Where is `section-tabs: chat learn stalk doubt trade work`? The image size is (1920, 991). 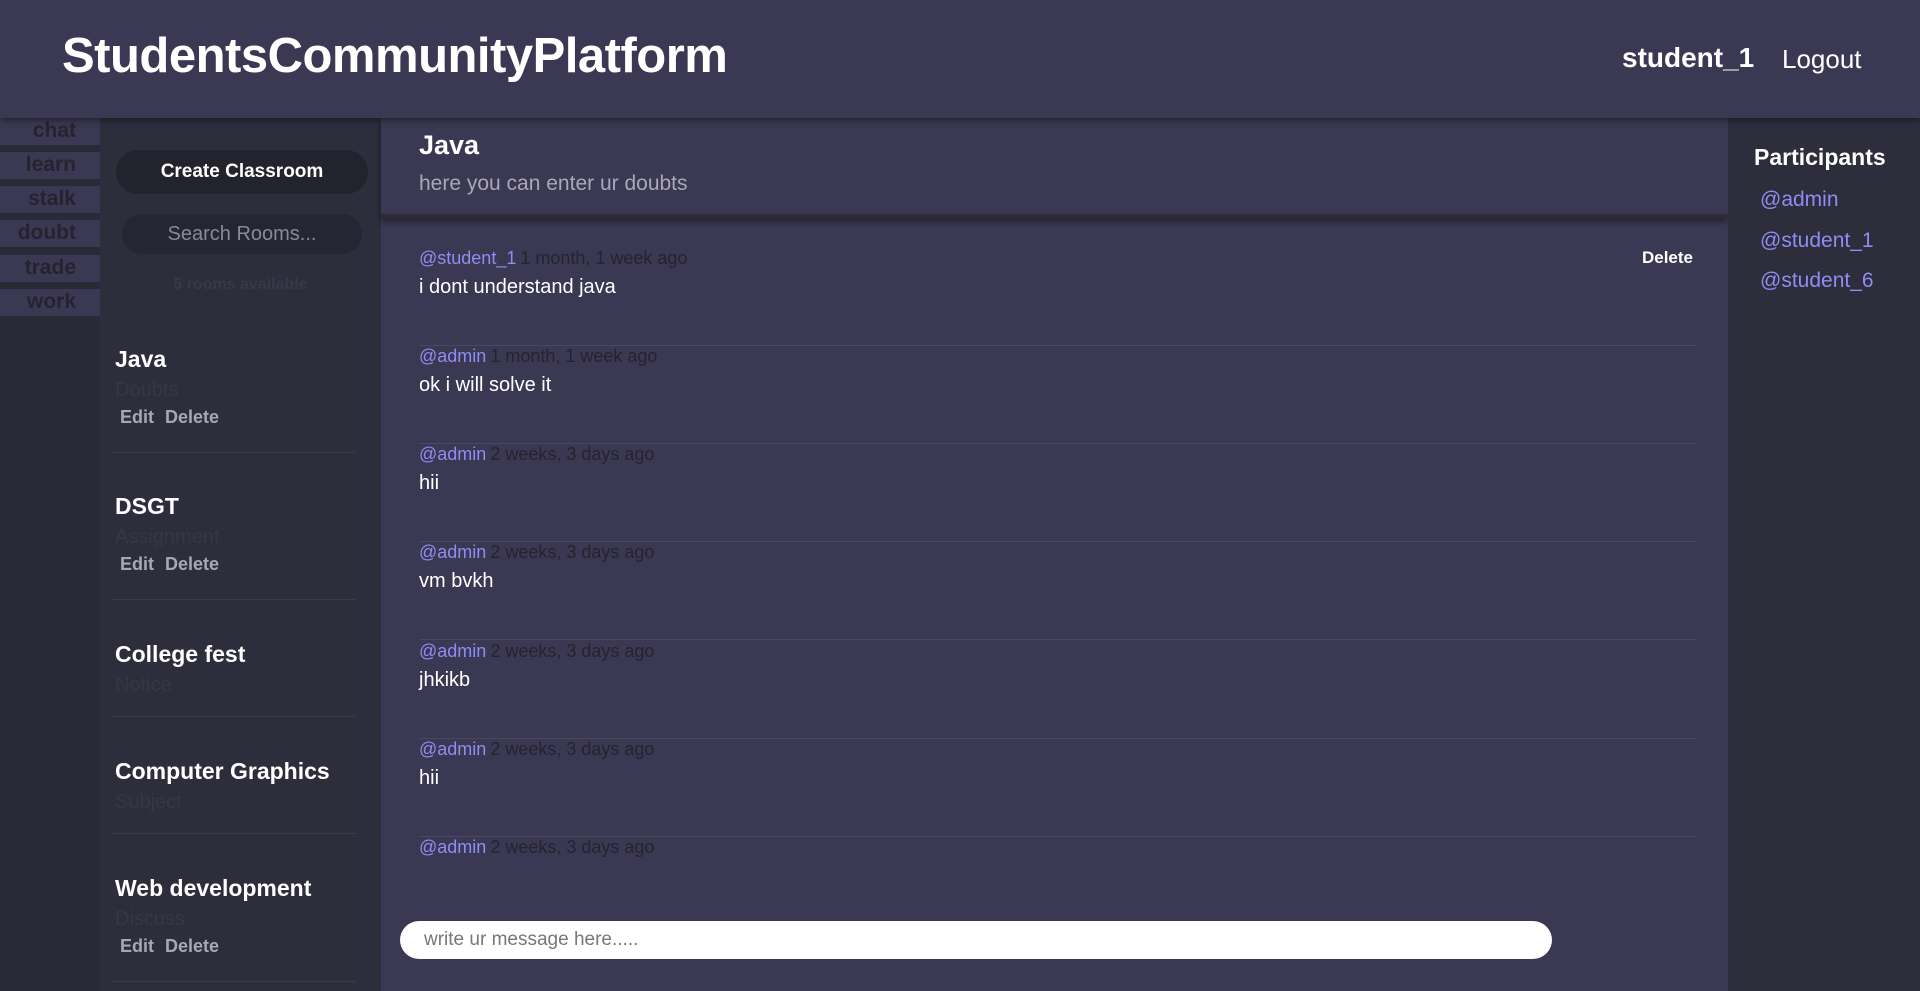
section-tabs: chat learn stalk doubt trade work is located at coordinates (50, 554).